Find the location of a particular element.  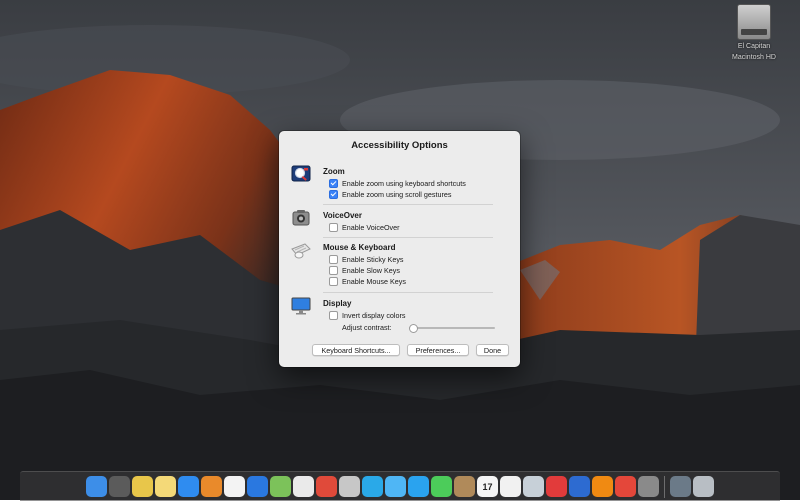

voiceover-icon is located at coordinates (301, 218).